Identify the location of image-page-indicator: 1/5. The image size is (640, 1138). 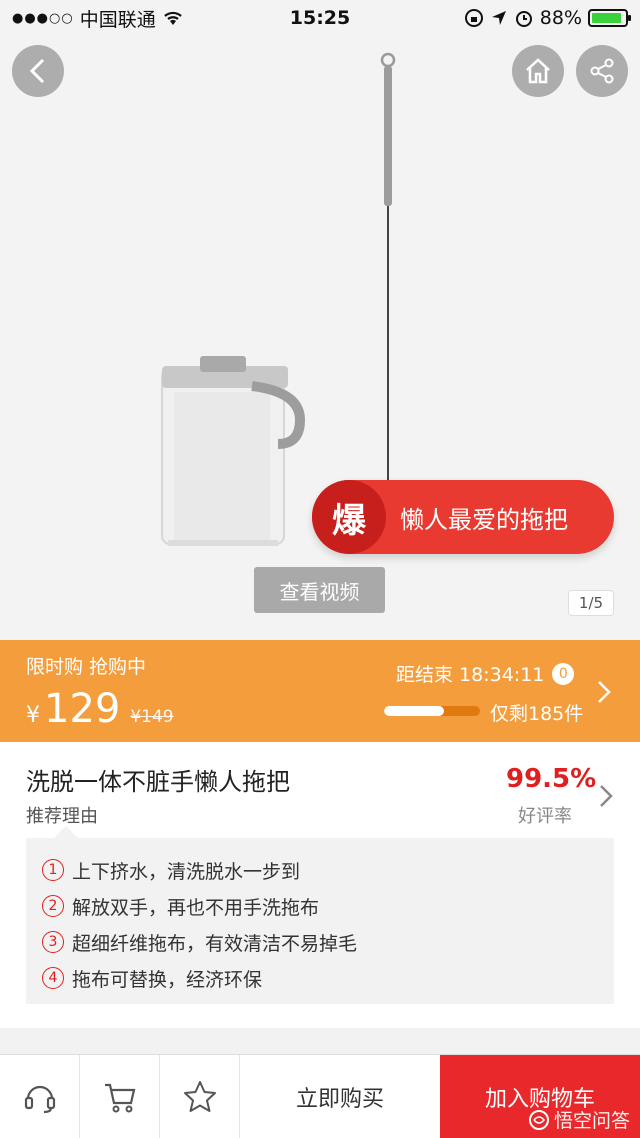
(591, 603).